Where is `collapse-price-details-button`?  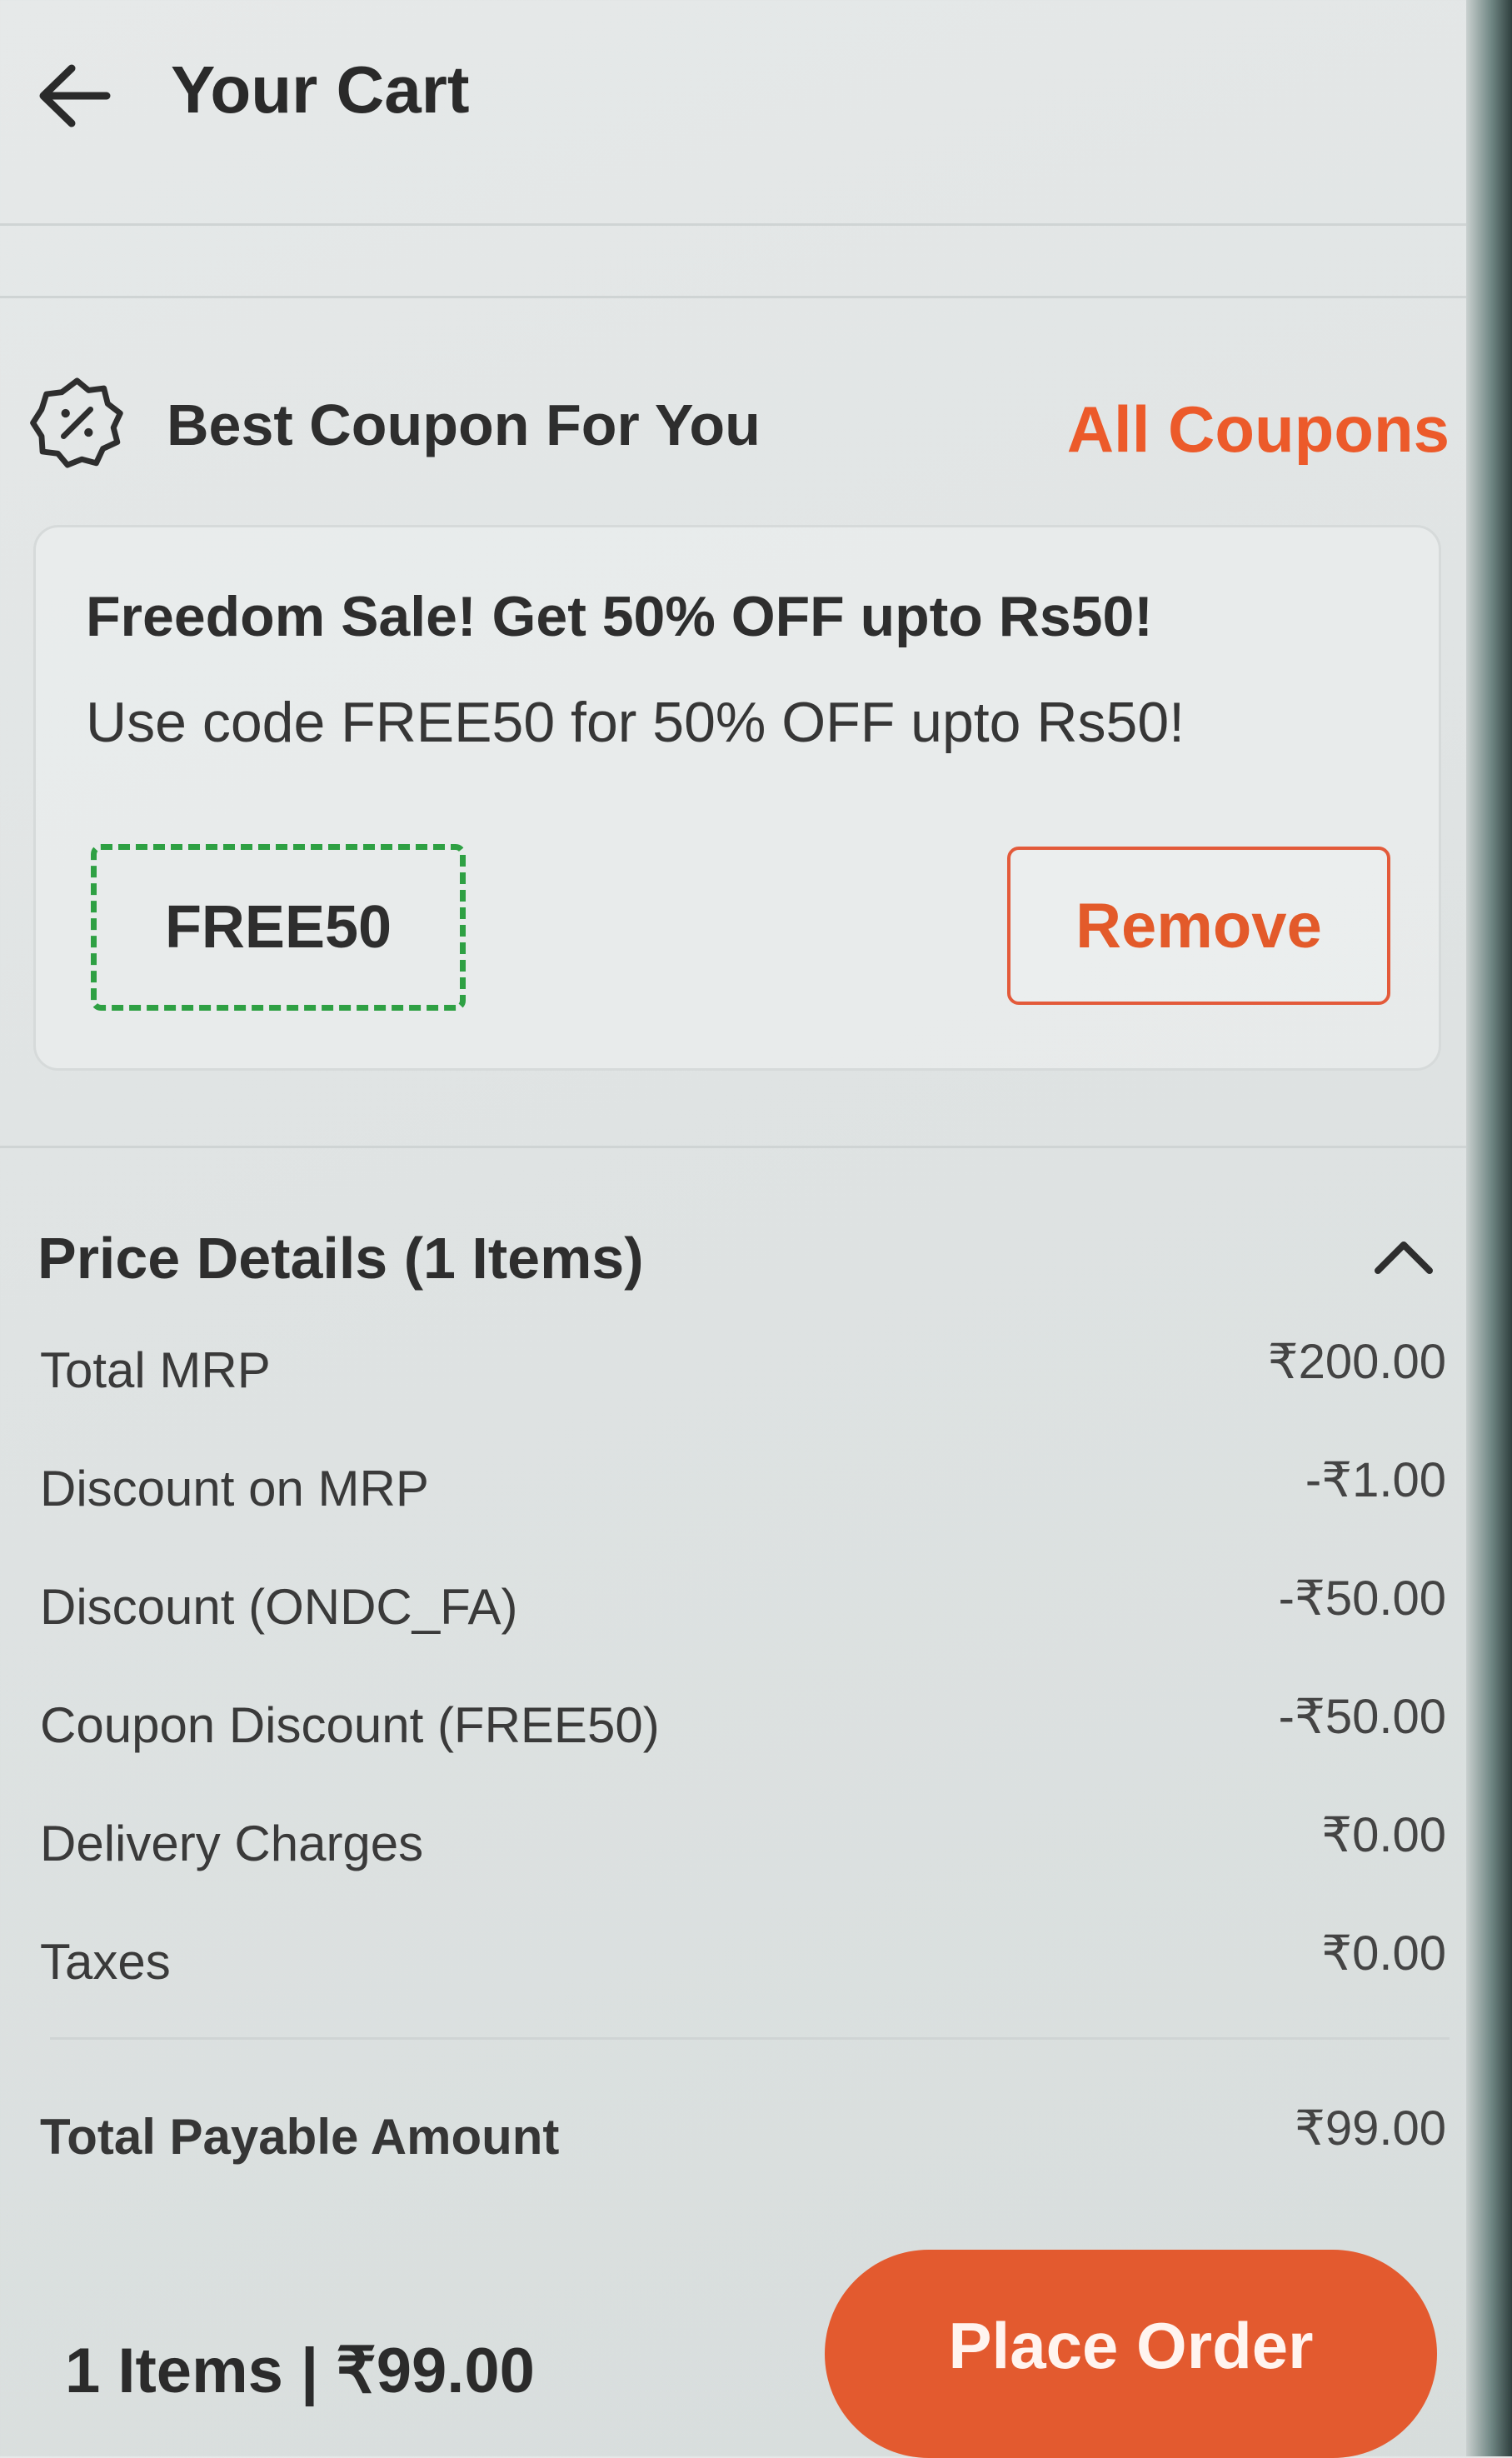 collapse-price-details-button is located at coordinates (1403, 1258).